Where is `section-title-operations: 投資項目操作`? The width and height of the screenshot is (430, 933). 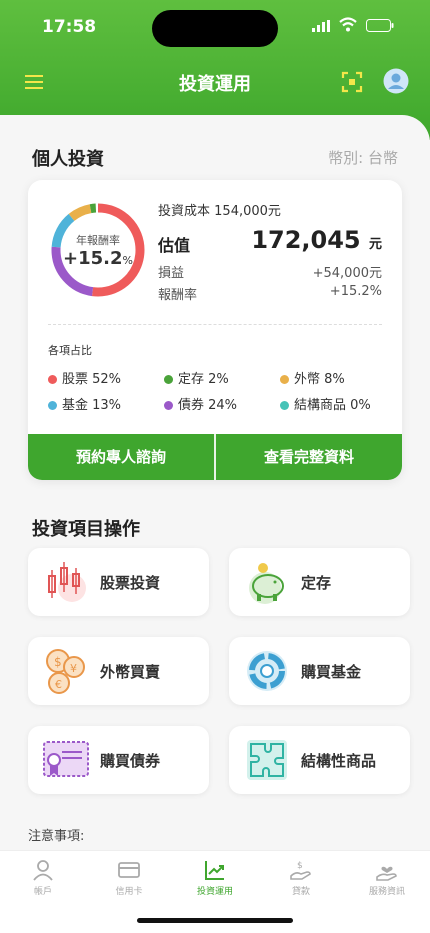 section-title-operations: 投資項目操作 is located at coordinates (86, 529).